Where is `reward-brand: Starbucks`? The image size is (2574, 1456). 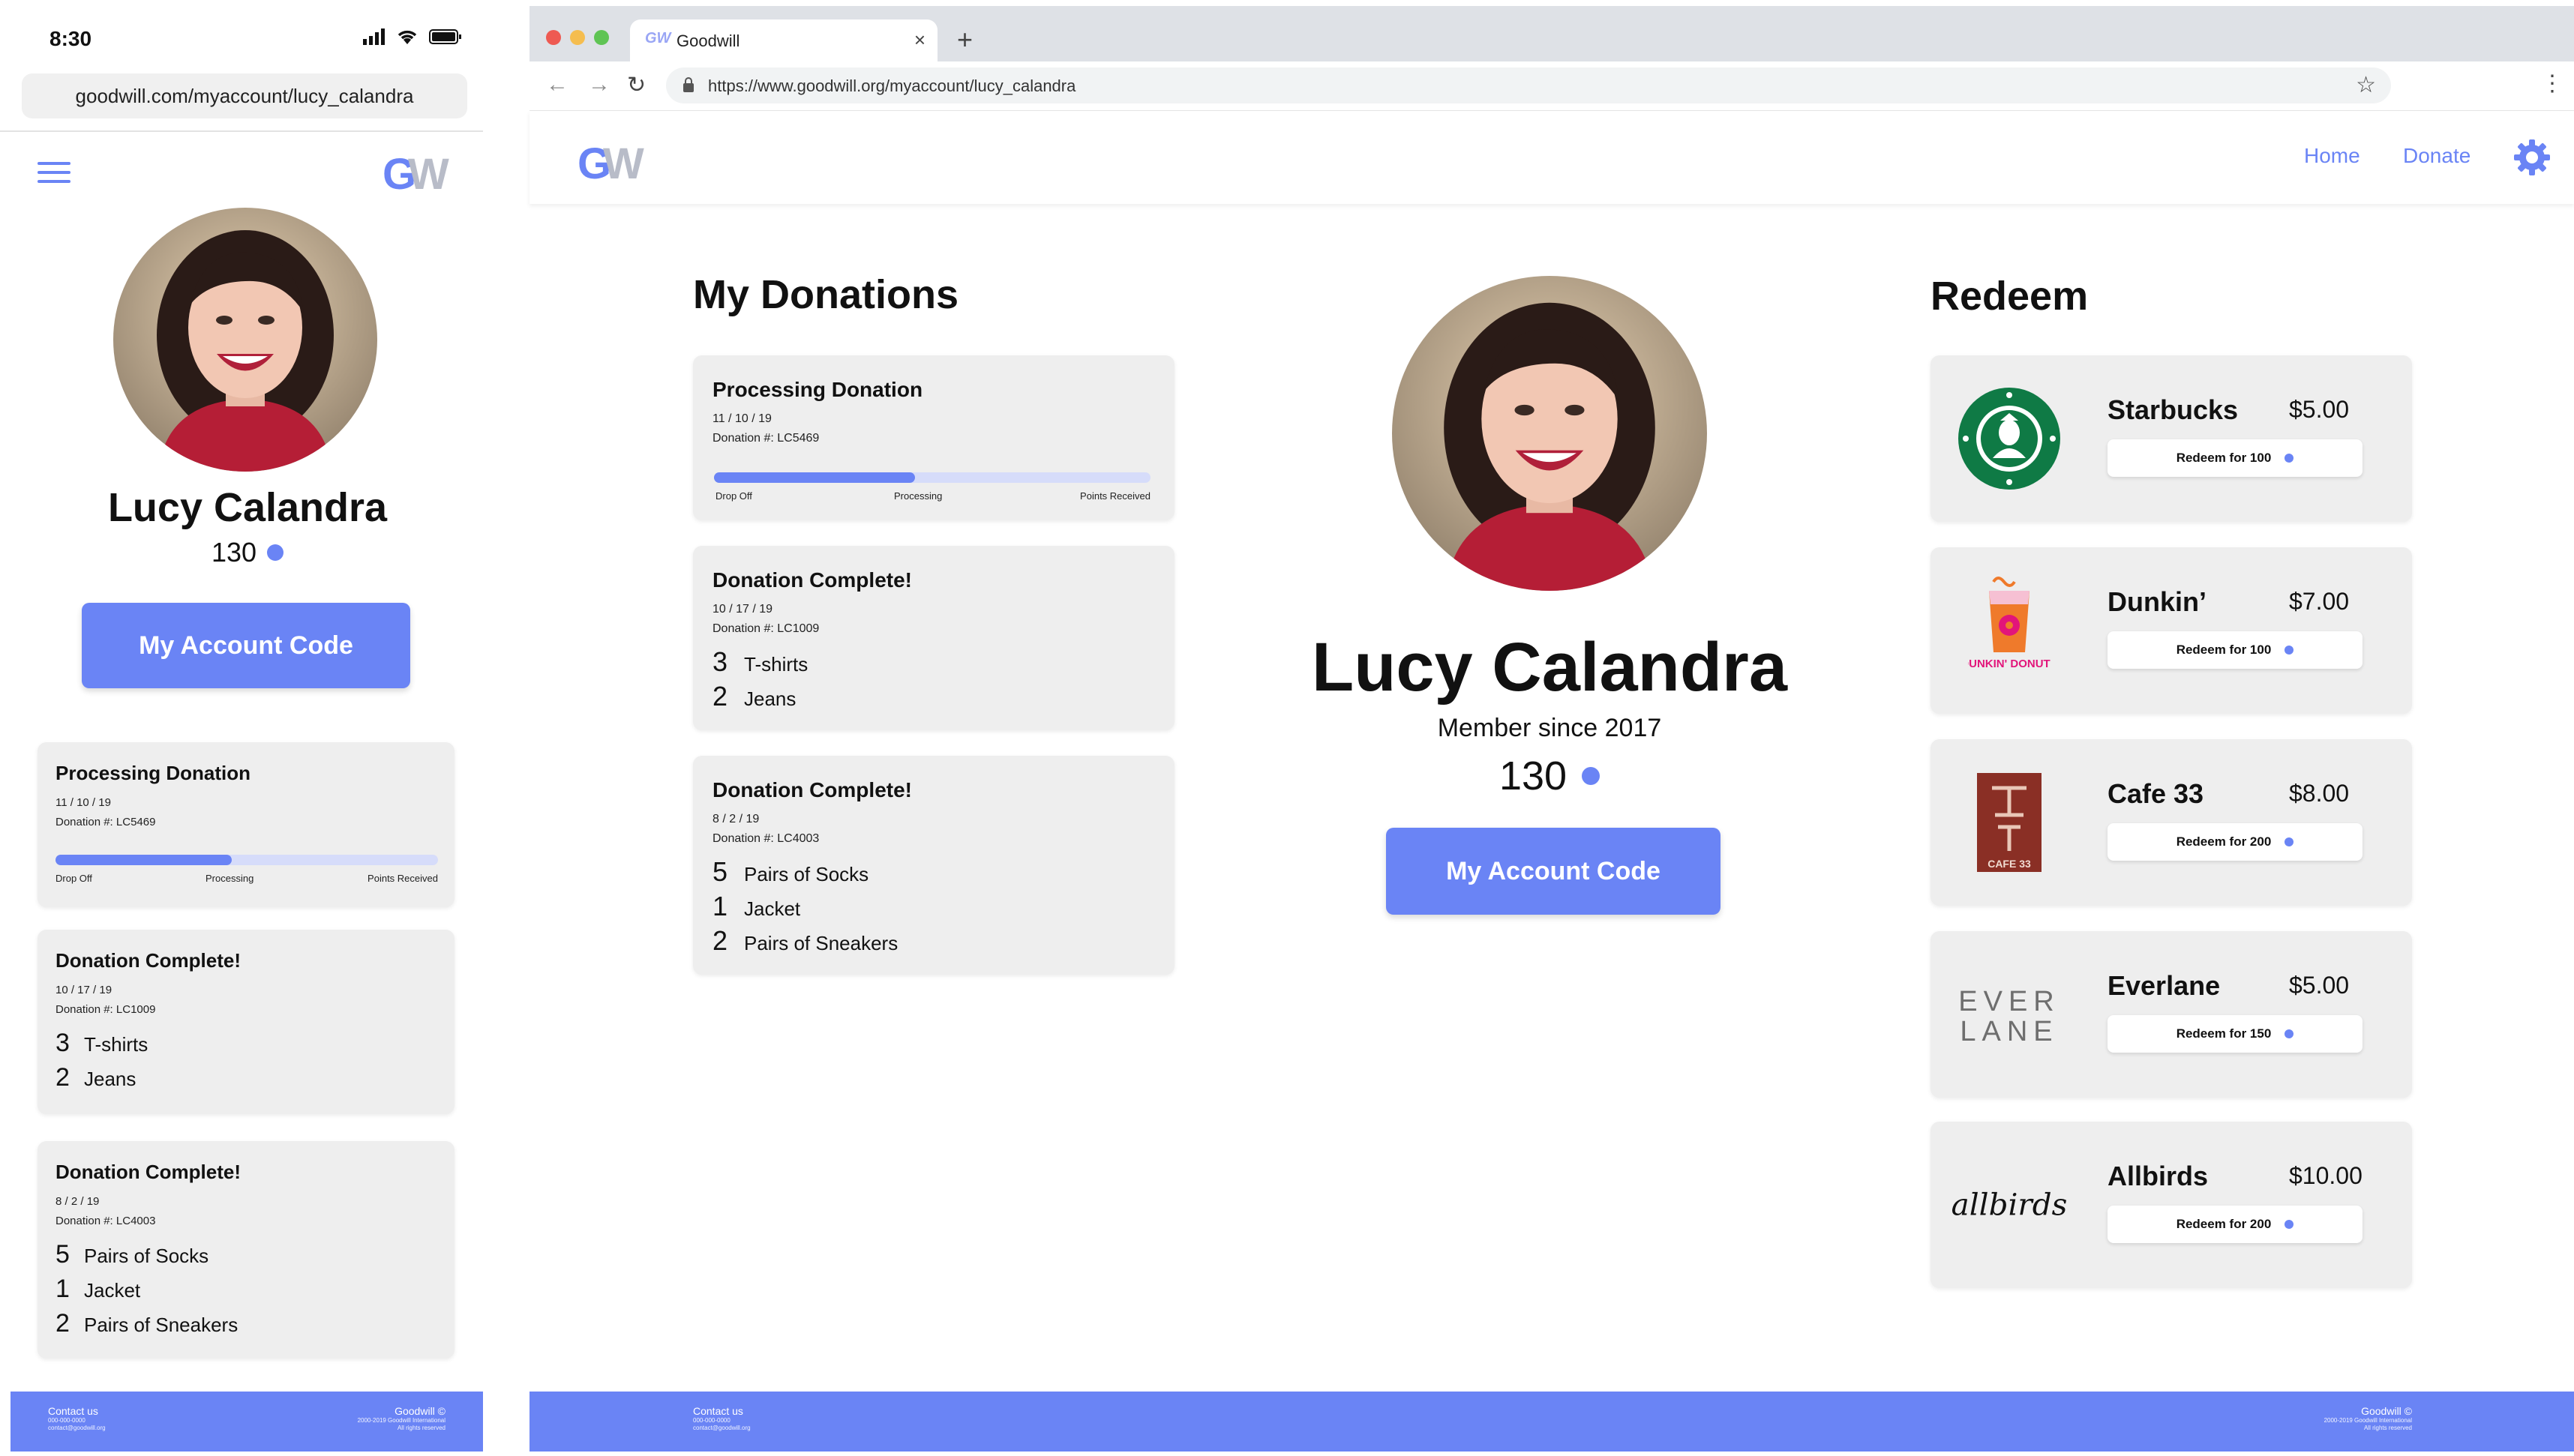
reward-brand: Starbucks is located at coordinates (2173, 409).